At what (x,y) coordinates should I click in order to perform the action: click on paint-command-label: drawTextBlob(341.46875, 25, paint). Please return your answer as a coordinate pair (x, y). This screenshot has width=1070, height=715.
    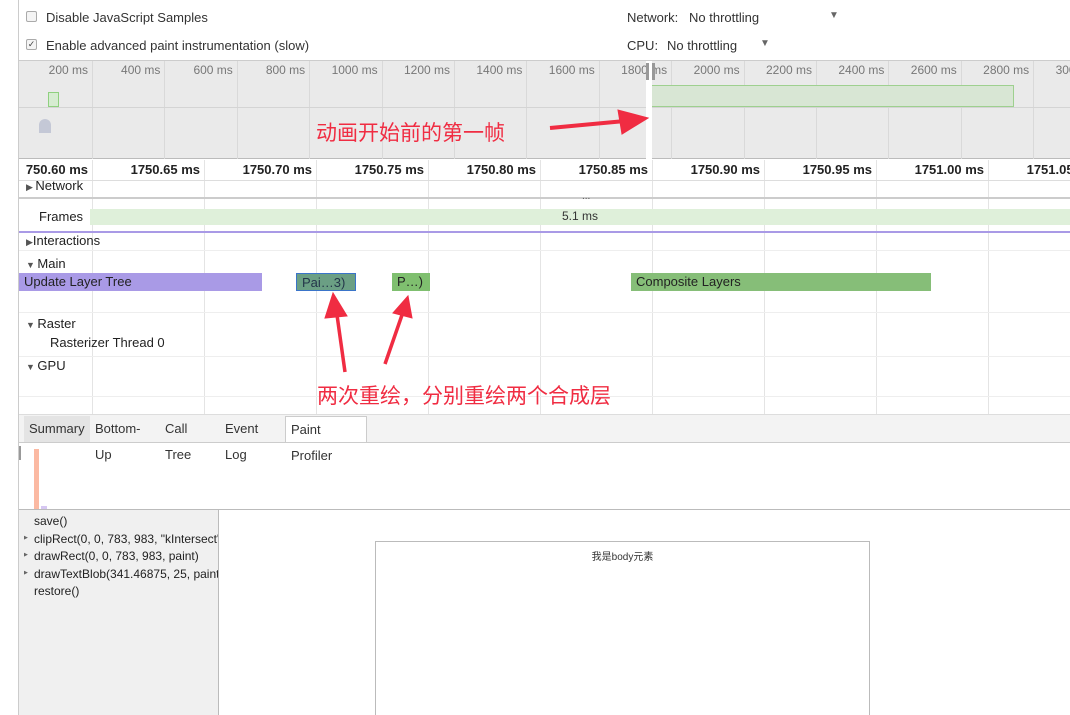
    Looking at the image, I should click on (126, 573).